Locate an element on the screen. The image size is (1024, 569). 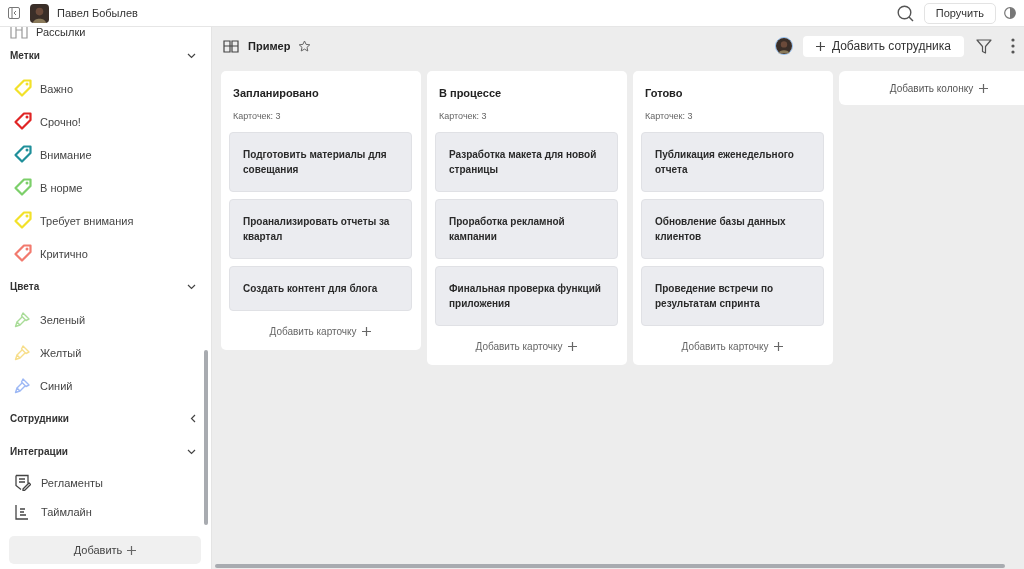
sidebar-item: Желтый is located at coordinates (105, 352).